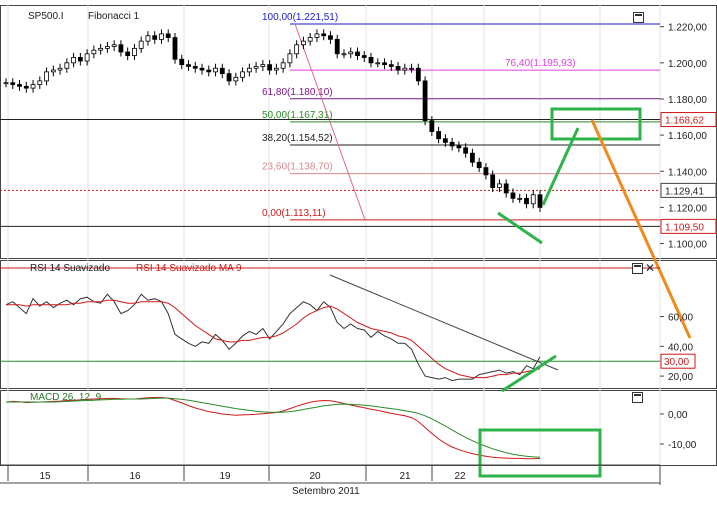 The width and height of the screenshot is (717, 517). What do you see at coordinates (684, 191) in the screenshot?
I see `price-tag-label: 1.129,41` at bounding box center [684, 191].